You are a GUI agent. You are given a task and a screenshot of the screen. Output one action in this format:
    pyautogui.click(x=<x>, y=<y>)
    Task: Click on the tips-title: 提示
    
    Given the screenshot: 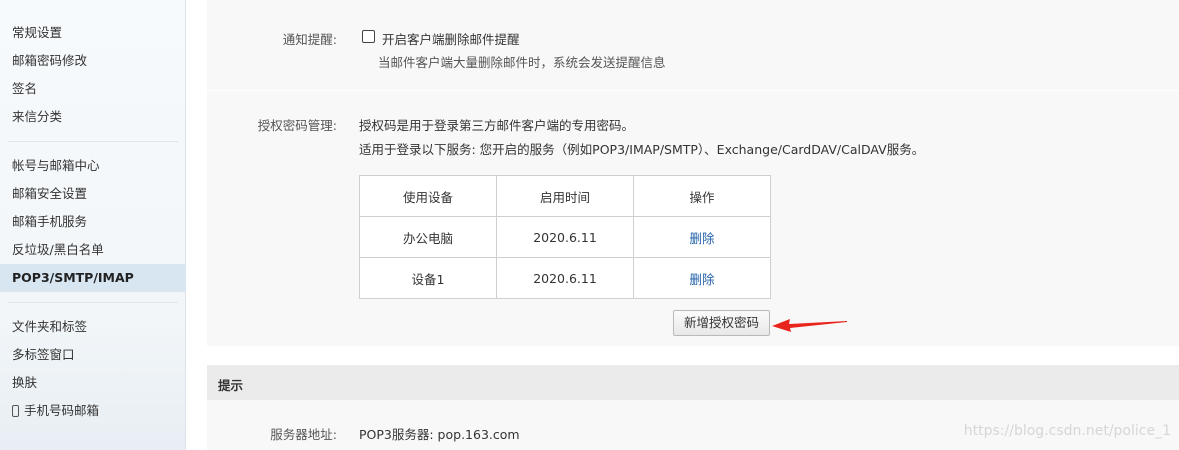 What is the action you would take?
    pyautogui.click(x=231, y=385)
    